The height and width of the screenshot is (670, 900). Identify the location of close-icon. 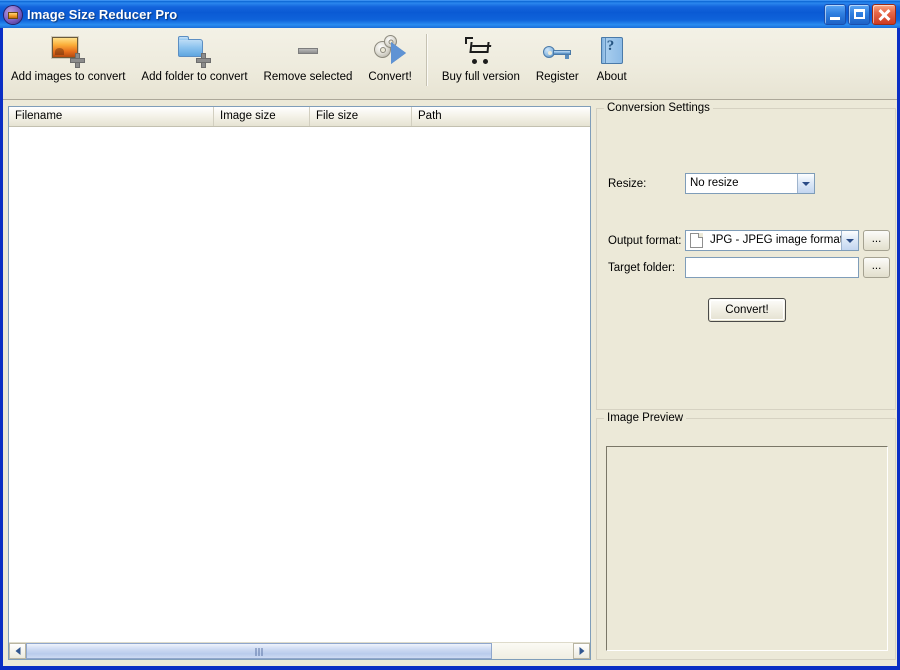
(884, 14).